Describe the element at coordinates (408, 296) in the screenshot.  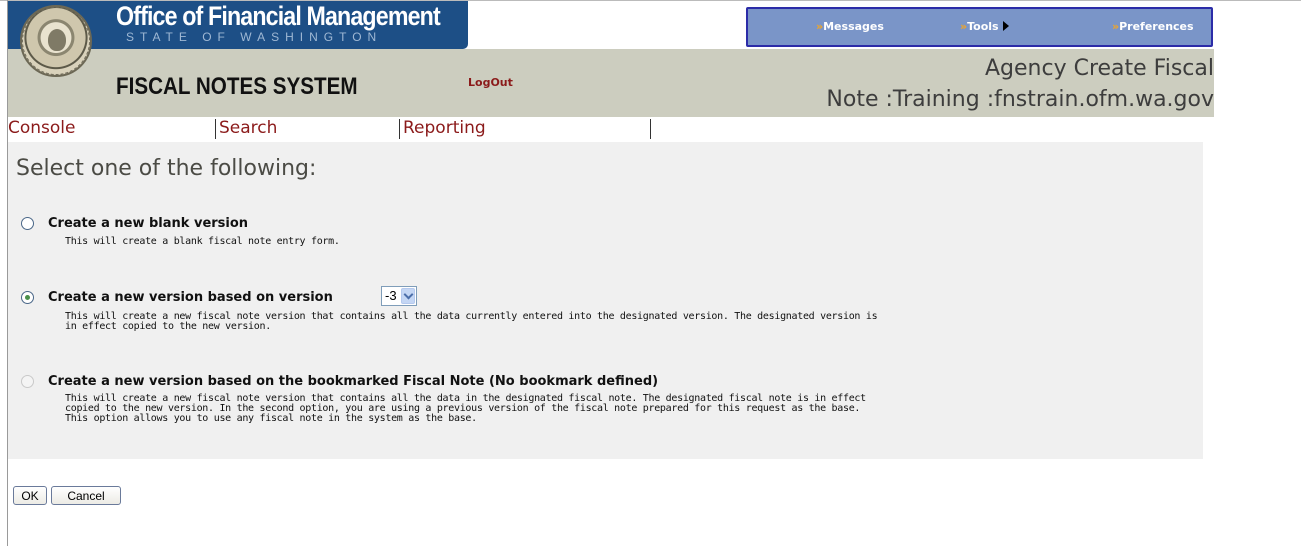
I see `chevron-down-icon` at that location.